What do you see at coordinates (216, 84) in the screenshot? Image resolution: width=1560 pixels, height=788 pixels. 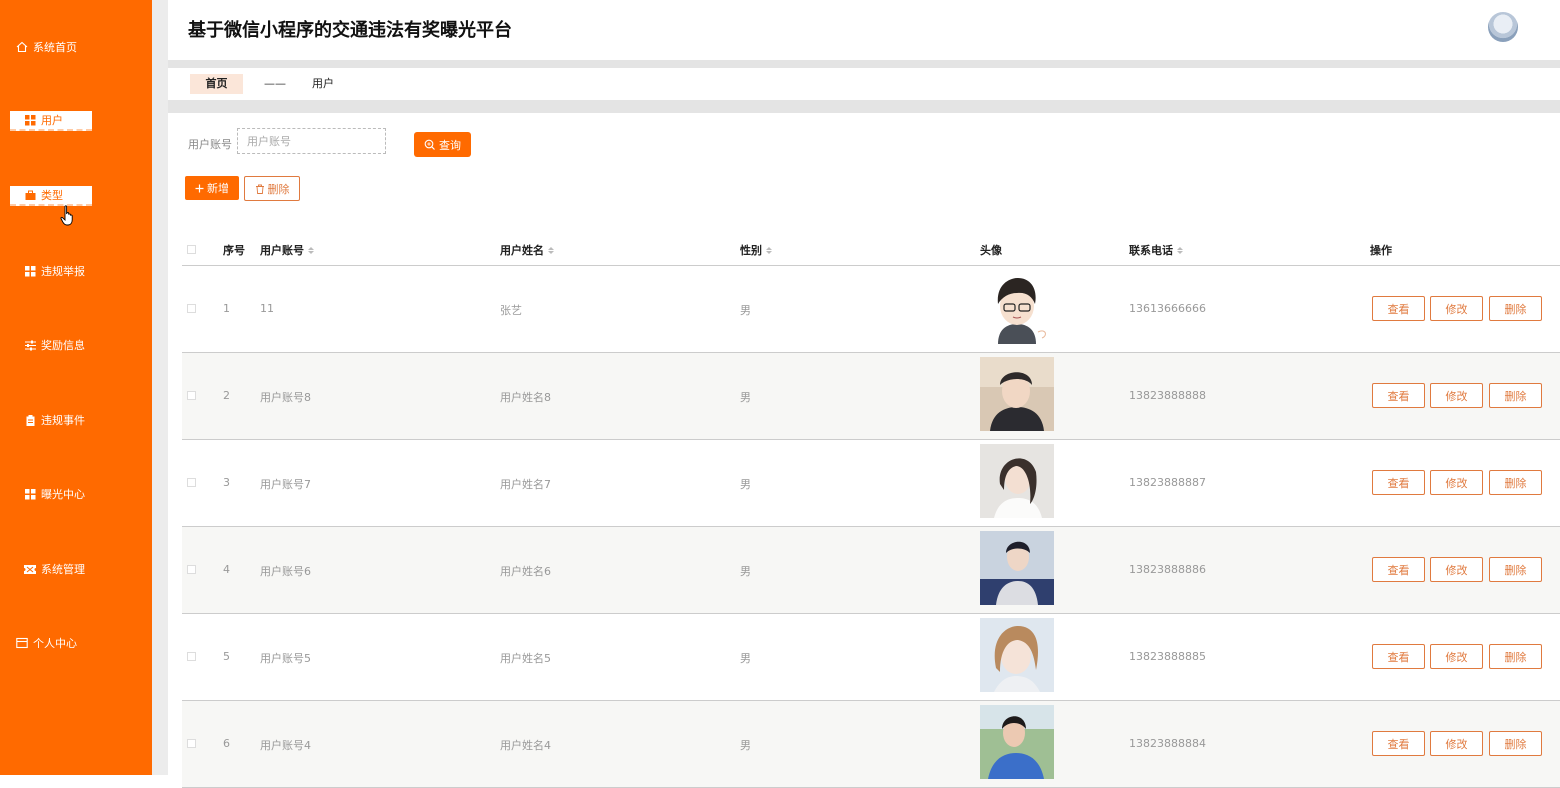 I see `breadcrumb-home: 首页` at bounding box center [216, 84].